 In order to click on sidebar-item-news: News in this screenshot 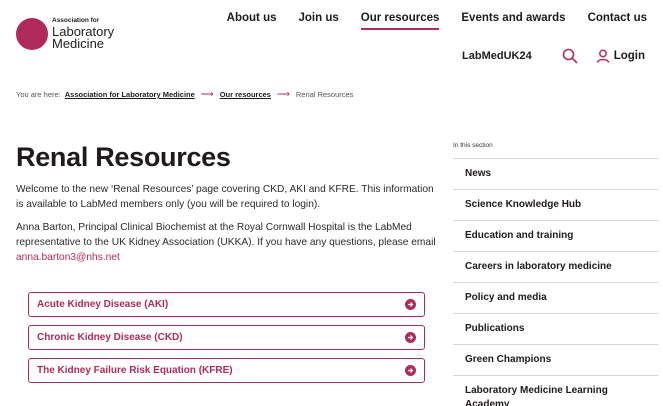, I will do `click(555, 174)`.